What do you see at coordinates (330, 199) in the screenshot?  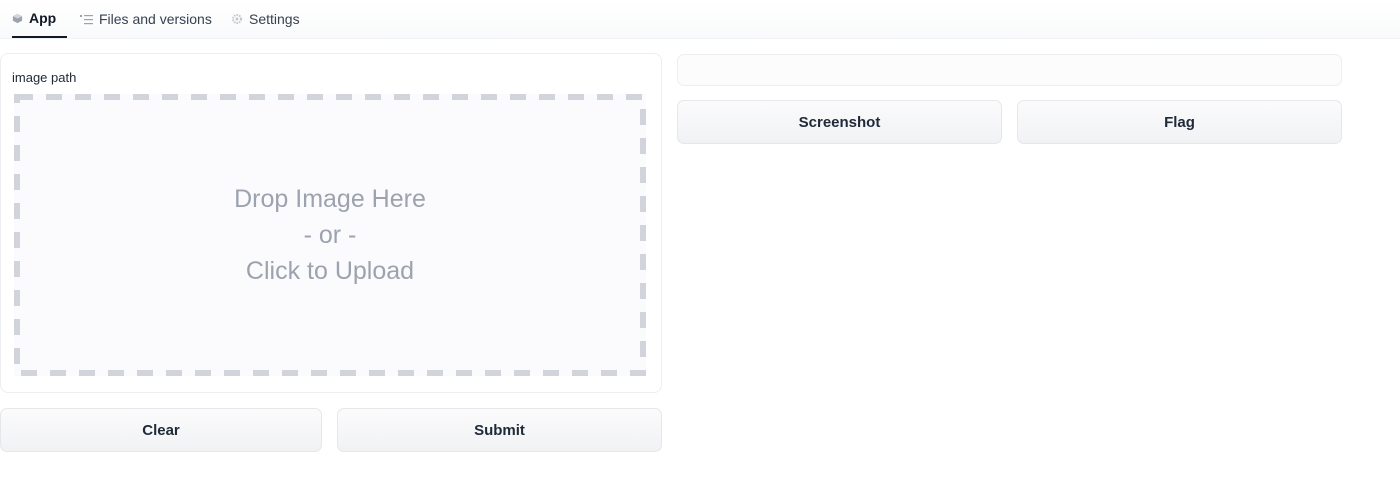 I see `drop-image-text: Drop Image Here` at bounding box center [330, 199].